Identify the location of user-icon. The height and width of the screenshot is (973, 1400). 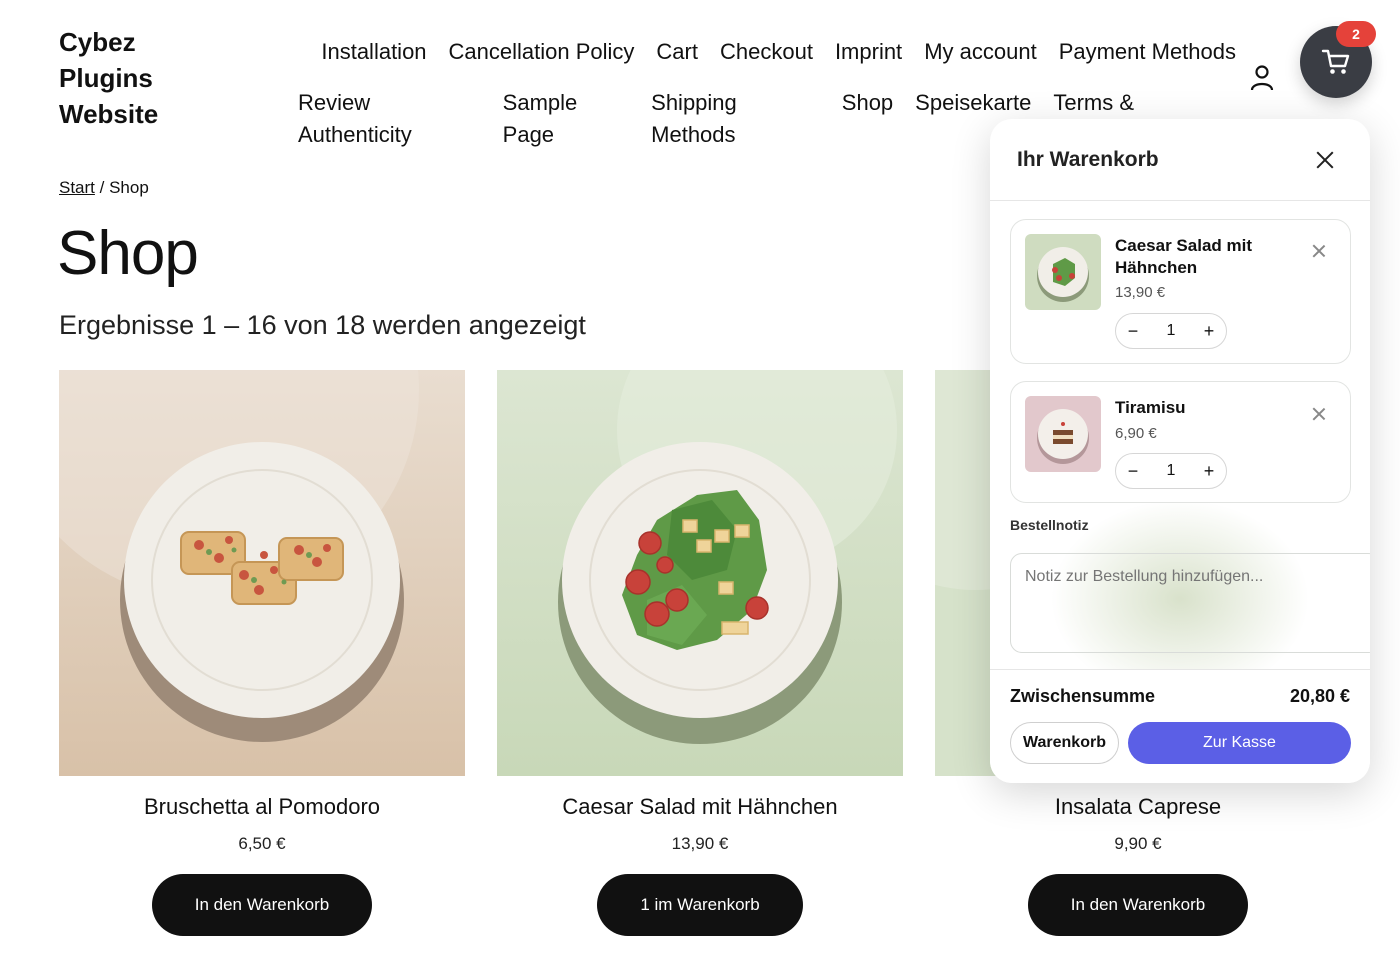
(1262, 78).